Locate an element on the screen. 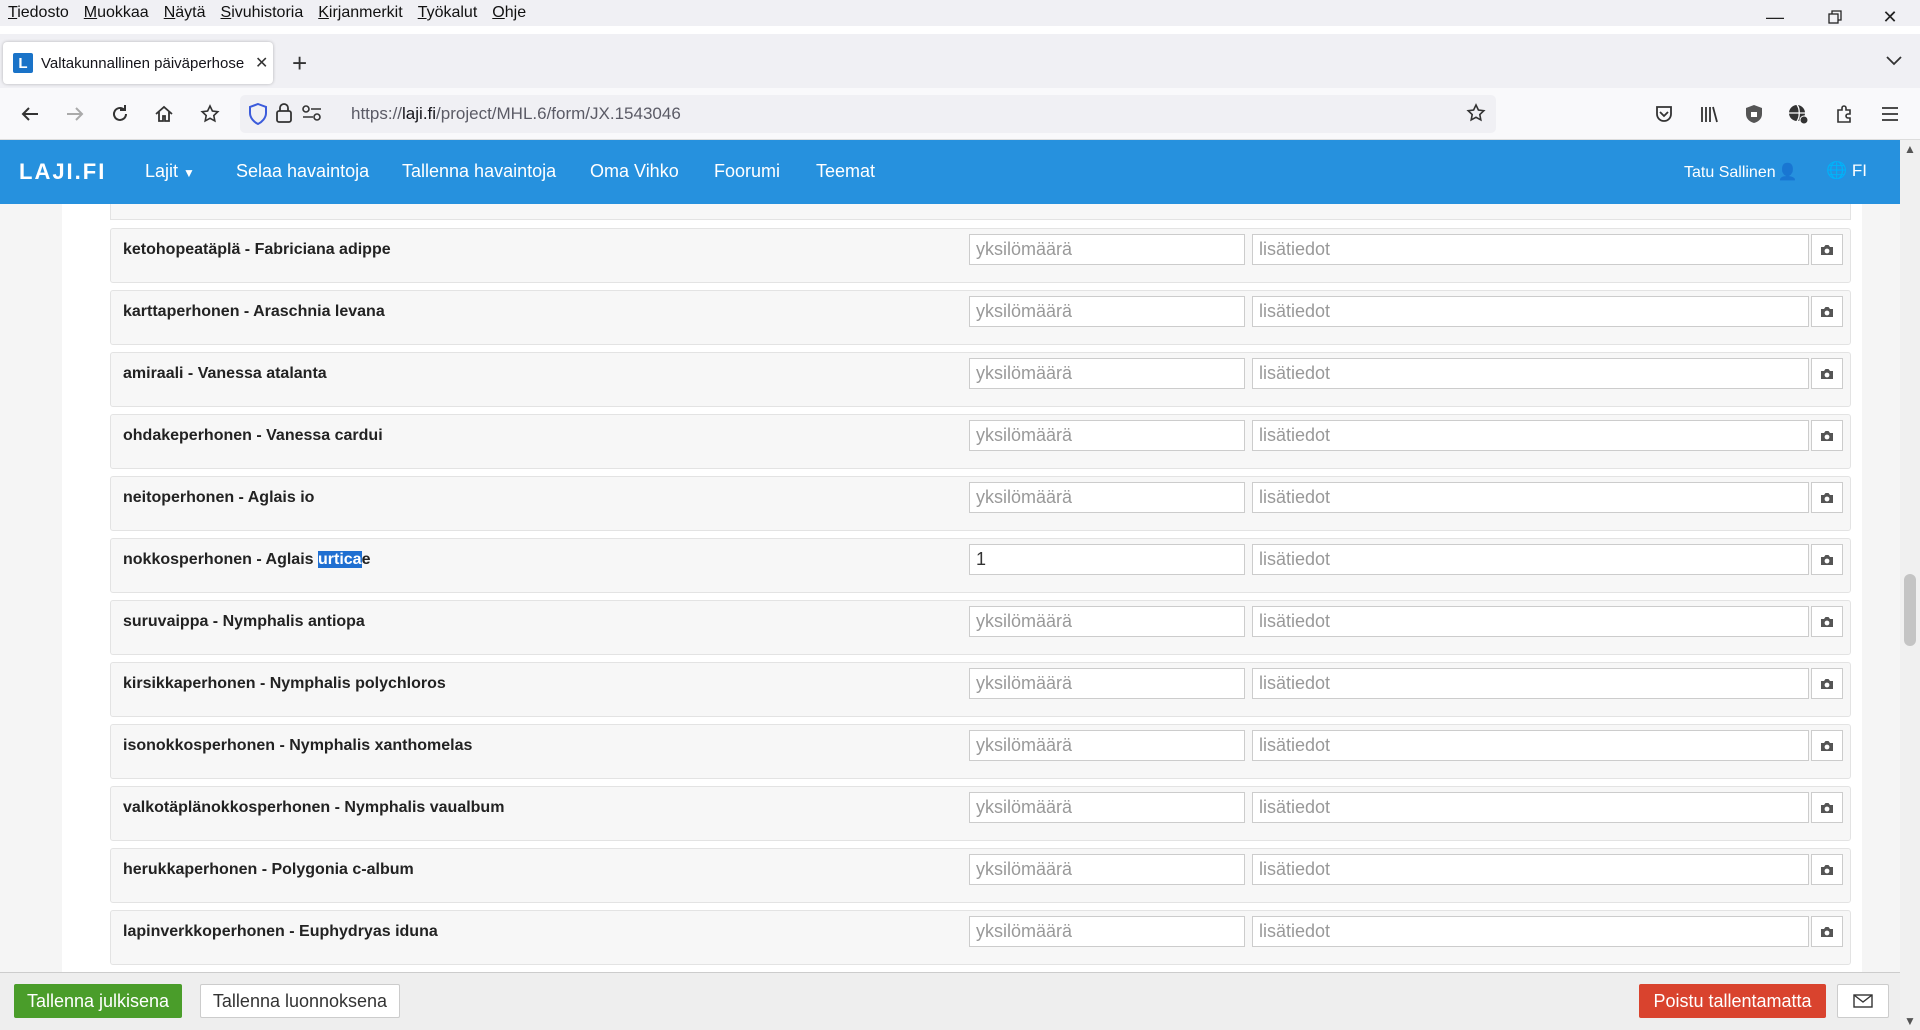  menu-history: Sivuhistoria is located at coordinates (262, 13).